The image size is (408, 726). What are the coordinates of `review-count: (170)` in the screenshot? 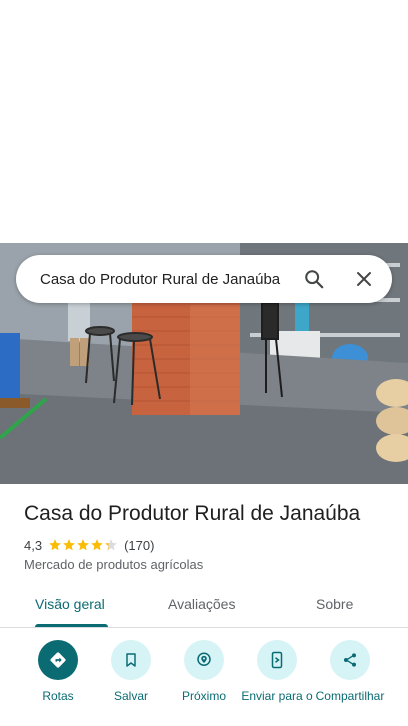 It's located at (139, 545).